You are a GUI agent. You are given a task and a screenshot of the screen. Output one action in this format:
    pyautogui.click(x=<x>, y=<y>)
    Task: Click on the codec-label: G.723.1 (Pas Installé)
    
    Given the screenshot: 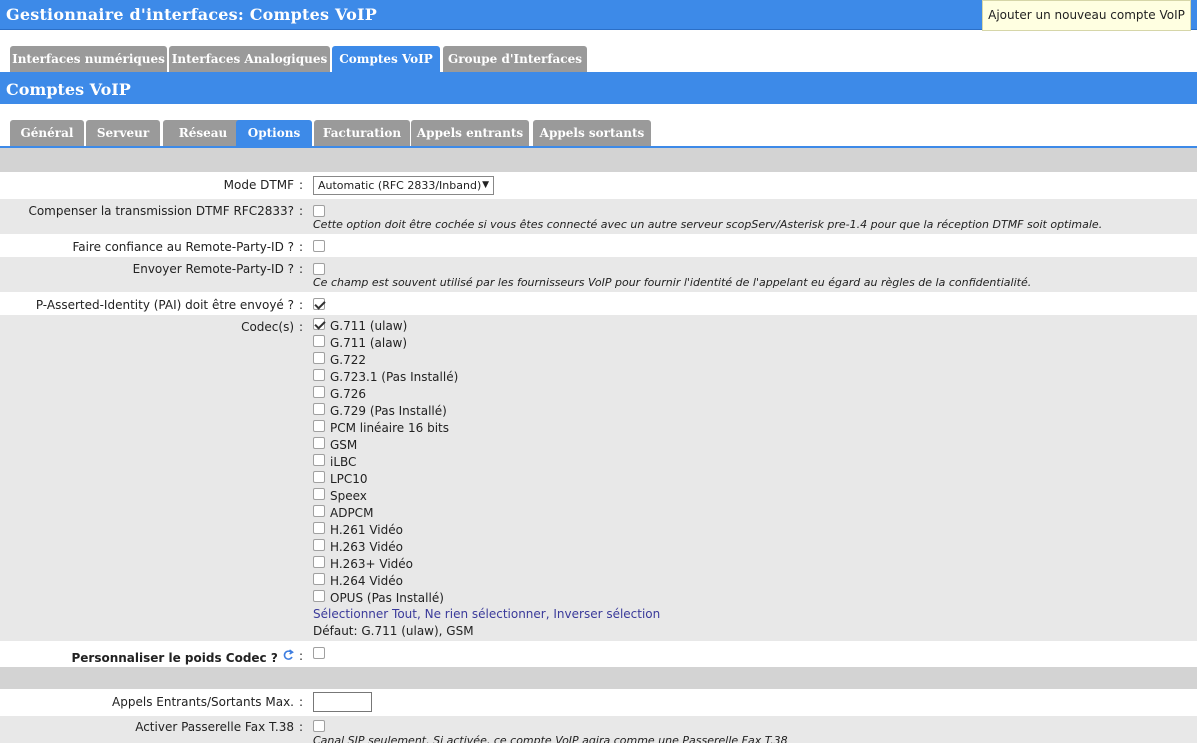 What is the action you would take?
    pyautogui.click(x=394, y=377)
    